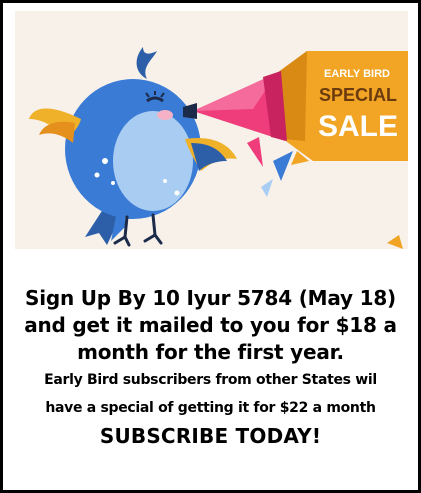 The width and height of the screenshot is (421, 493). I want to click on badge-line-2: SPECIAL, so click(358, 95).